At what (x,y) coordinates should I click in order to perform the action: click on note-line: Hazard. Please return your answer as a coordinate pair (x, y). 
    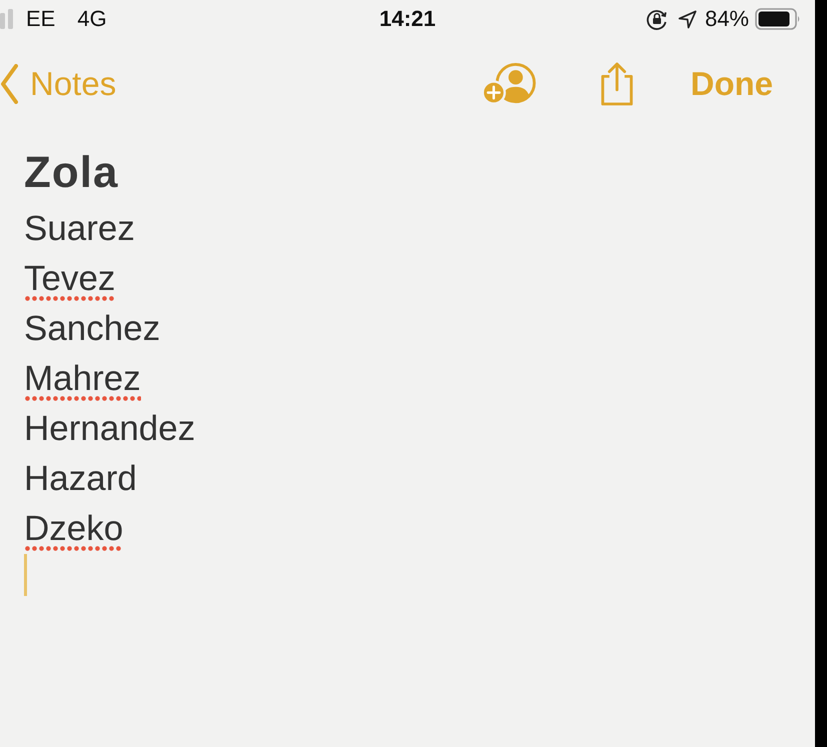
    Looking at the image, I should click on (80, 480).